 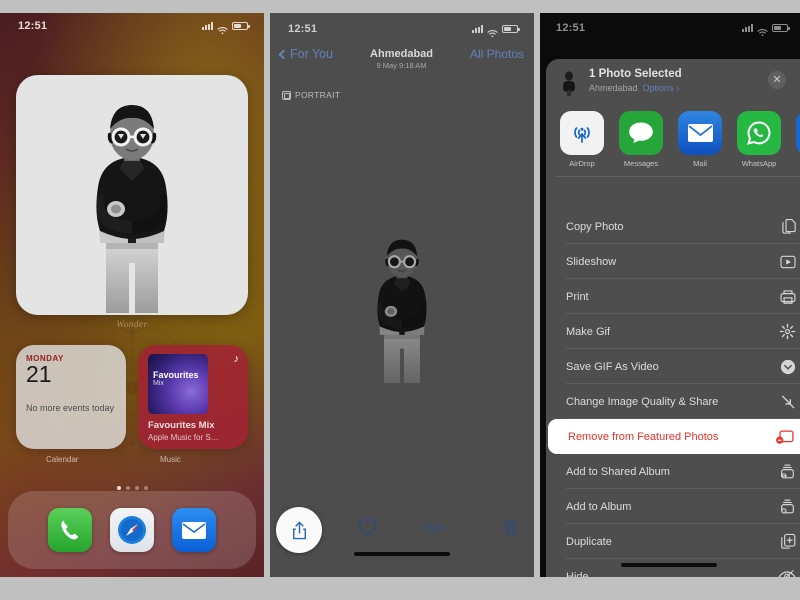 What do you see at coordinates (577, 574) in the screenshot?
I see `action-label: Hide` at bounding box center [577, 574].